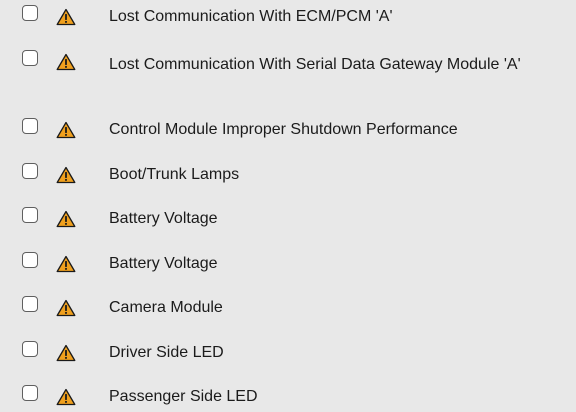 The width and height of the screenshot is (576, 412). I want to click on item-label: Passenger Side LED, so click(183, 396).